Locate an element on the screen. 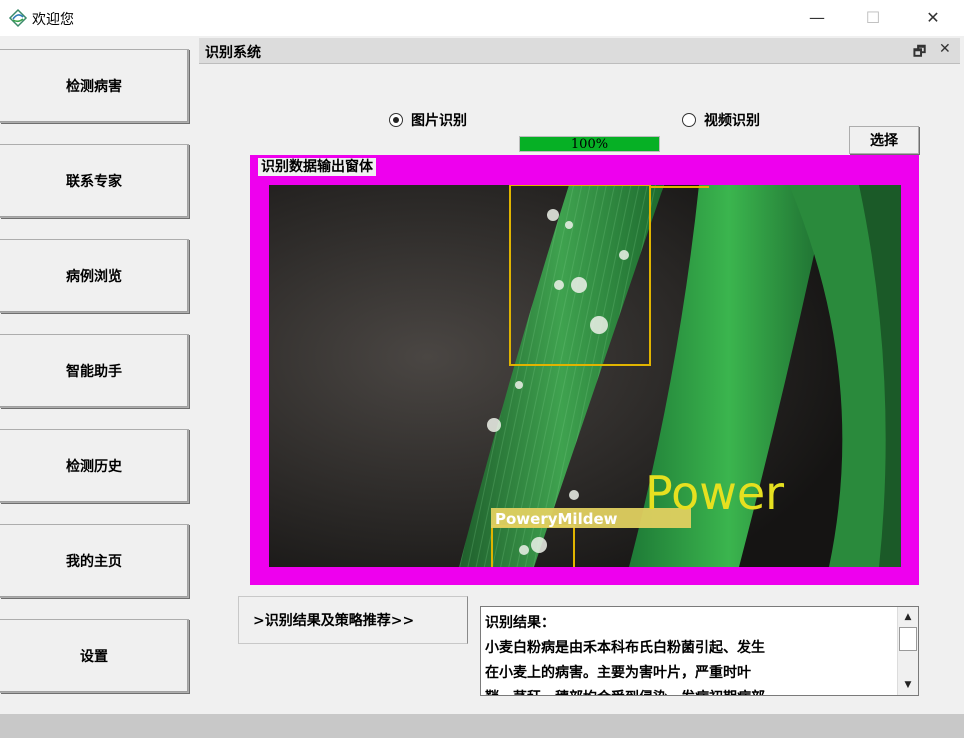 The image size is (964, 738). radio-unchecked-icon is located at coordinates (689, 120).